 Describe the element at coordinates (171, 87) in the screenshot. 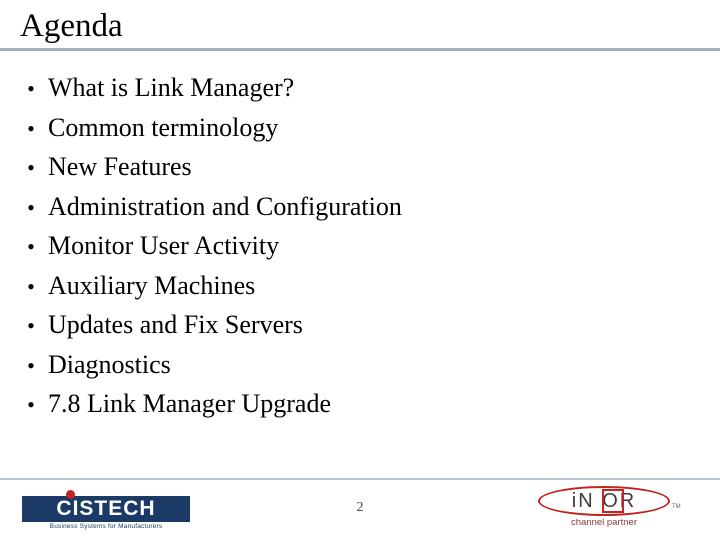

I see `list-item-label: What is Link Manager?` at that location.